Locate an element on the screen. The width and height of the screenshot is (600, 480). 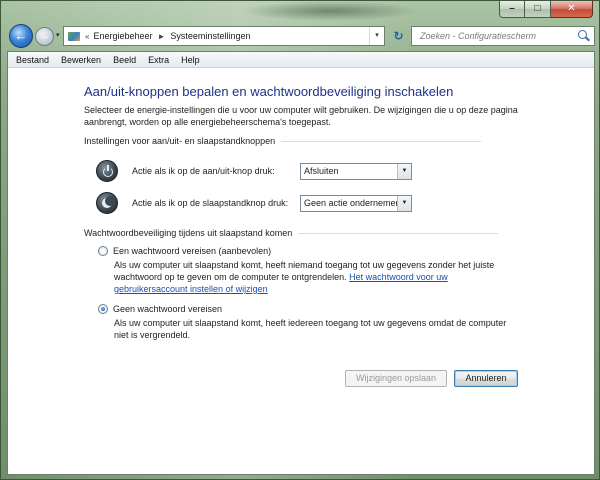
search-placeholder: Zoeken - Configuratiescherm is located at coordinates (478, 36).